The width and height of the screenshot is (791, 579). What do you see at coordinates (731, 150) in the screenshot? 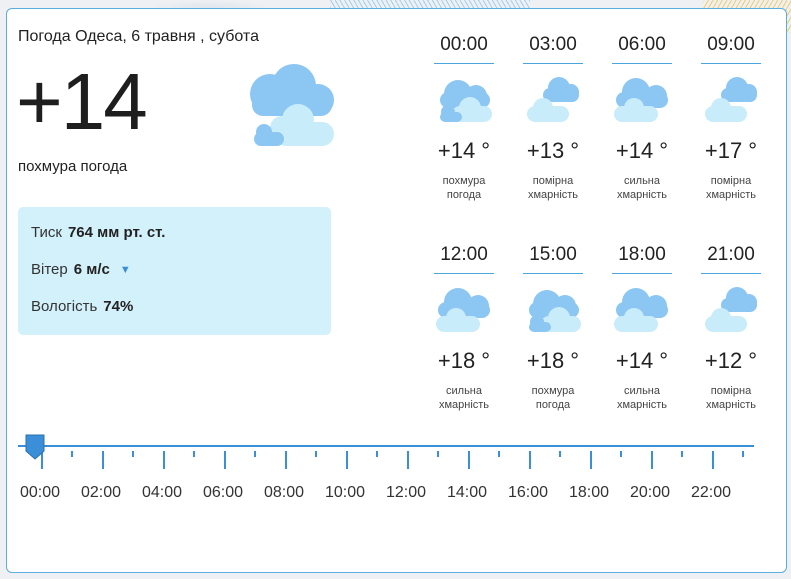
I see `forecast-temperature: +17 °` at bounding box center [731, 150].